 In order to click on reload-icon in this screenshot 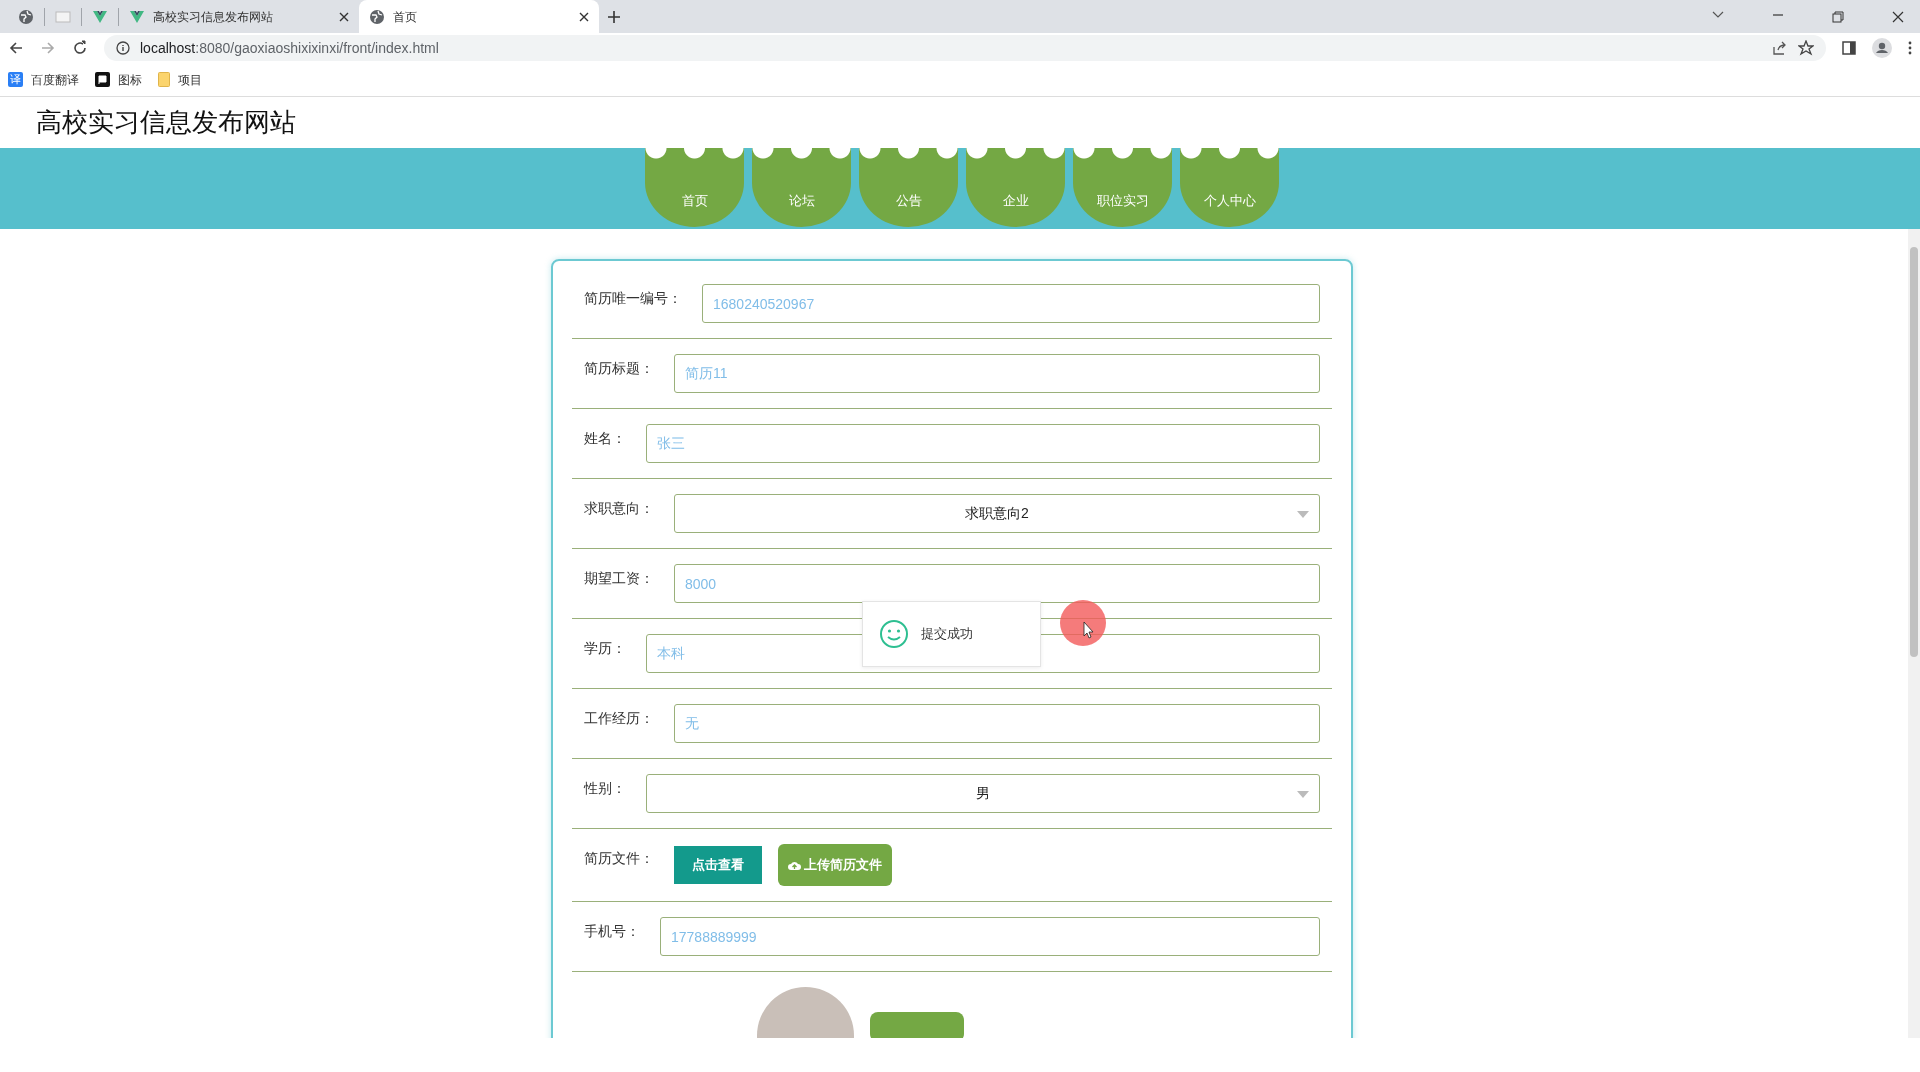, I will do `click(80, 48)`.